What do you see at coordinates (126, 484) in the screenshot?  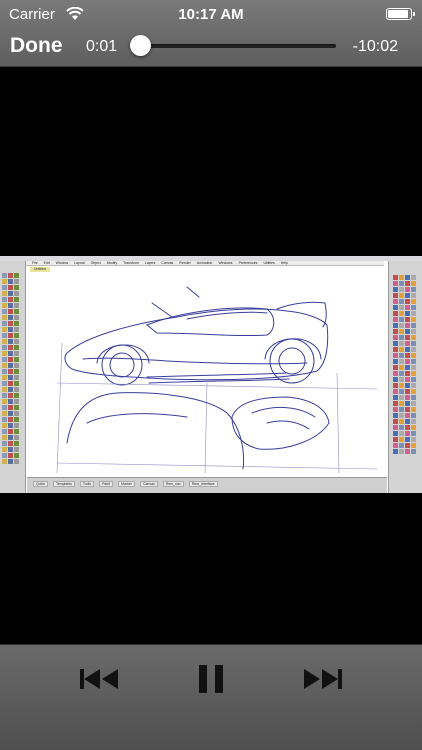 I see `app-shelf-tab: Marker` at bounding box center [126, 484].